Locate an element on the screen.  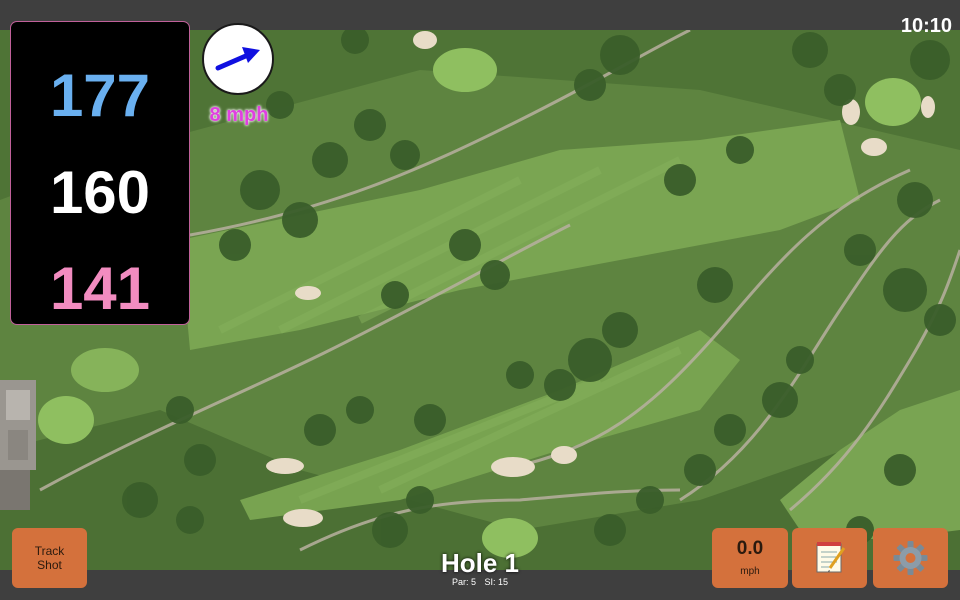
notes-button is located at coordinates (829, 558).